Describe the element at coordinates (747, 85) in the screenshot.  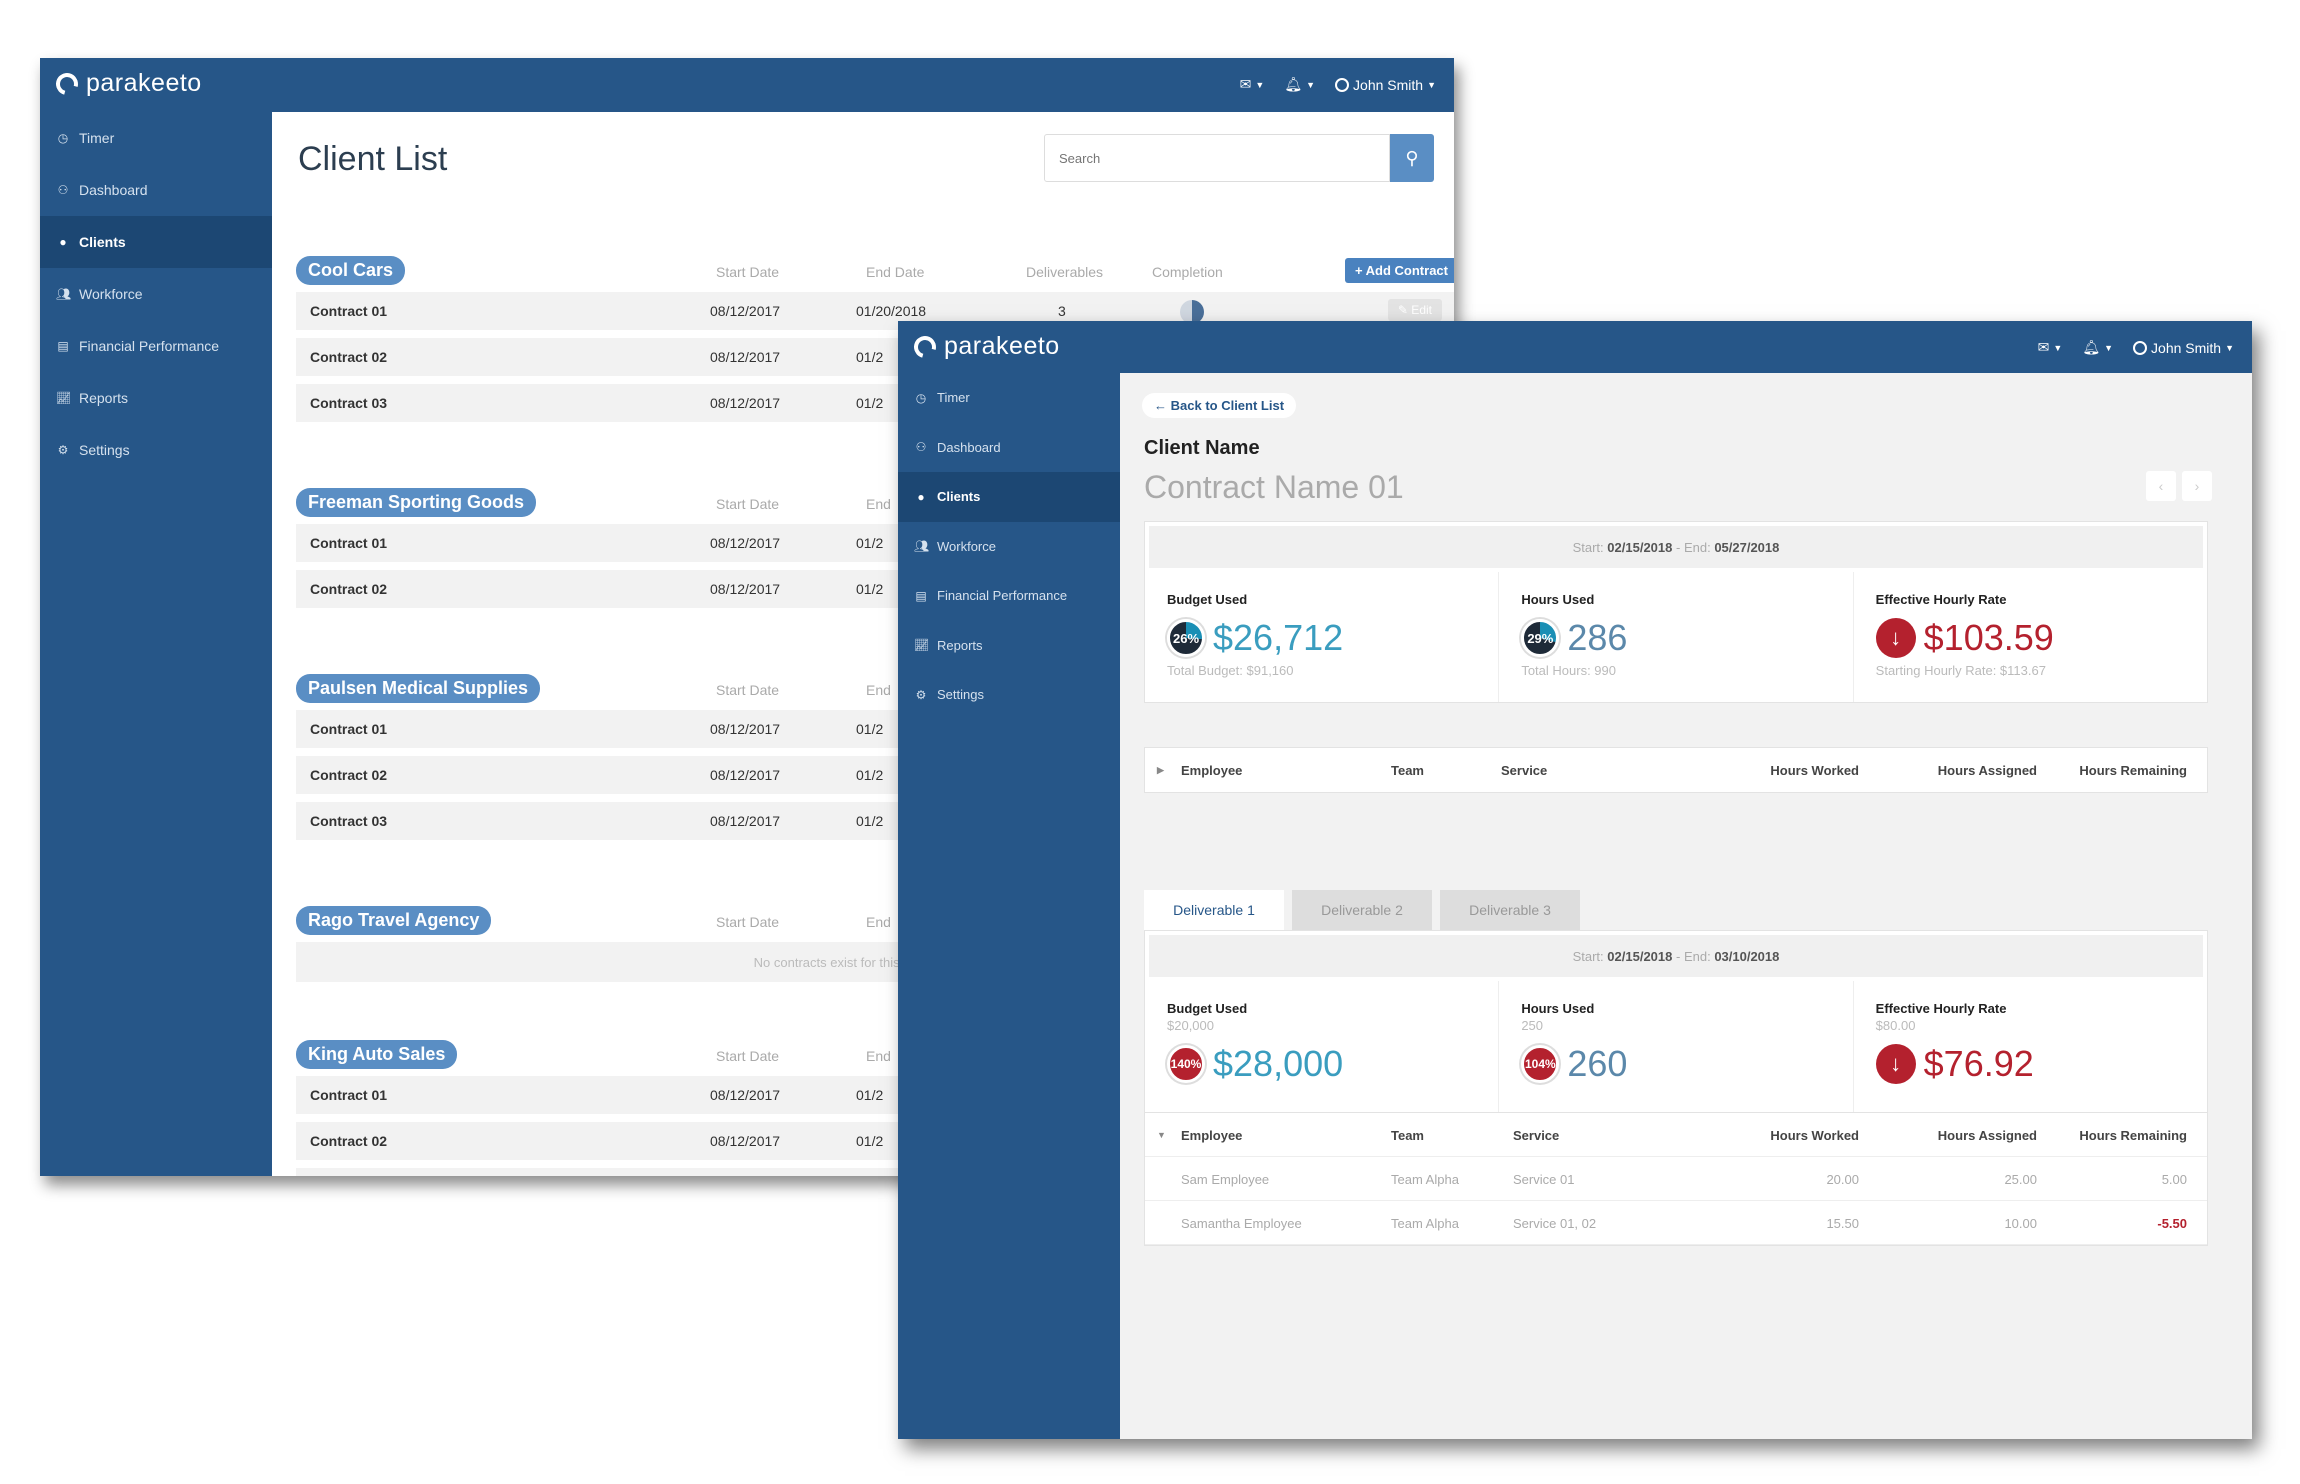
I see `top-bar: parakeeto ✉ ▼ 🔔︎ ▼ John Smith ▼` at that location.